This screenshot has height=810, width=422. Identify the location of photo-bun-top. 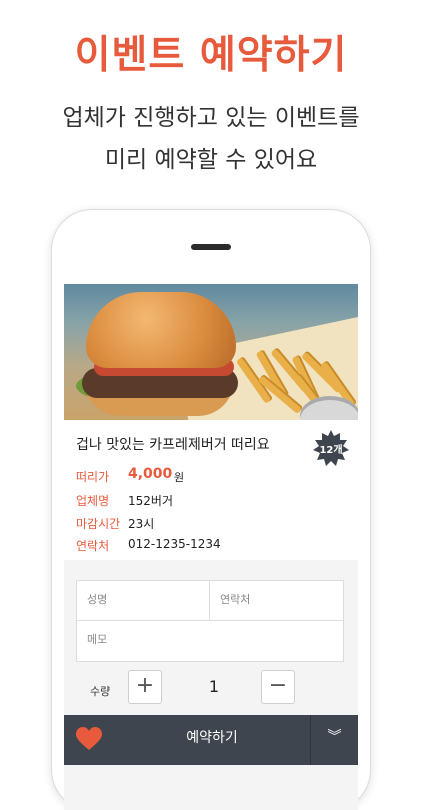
(161, 330).